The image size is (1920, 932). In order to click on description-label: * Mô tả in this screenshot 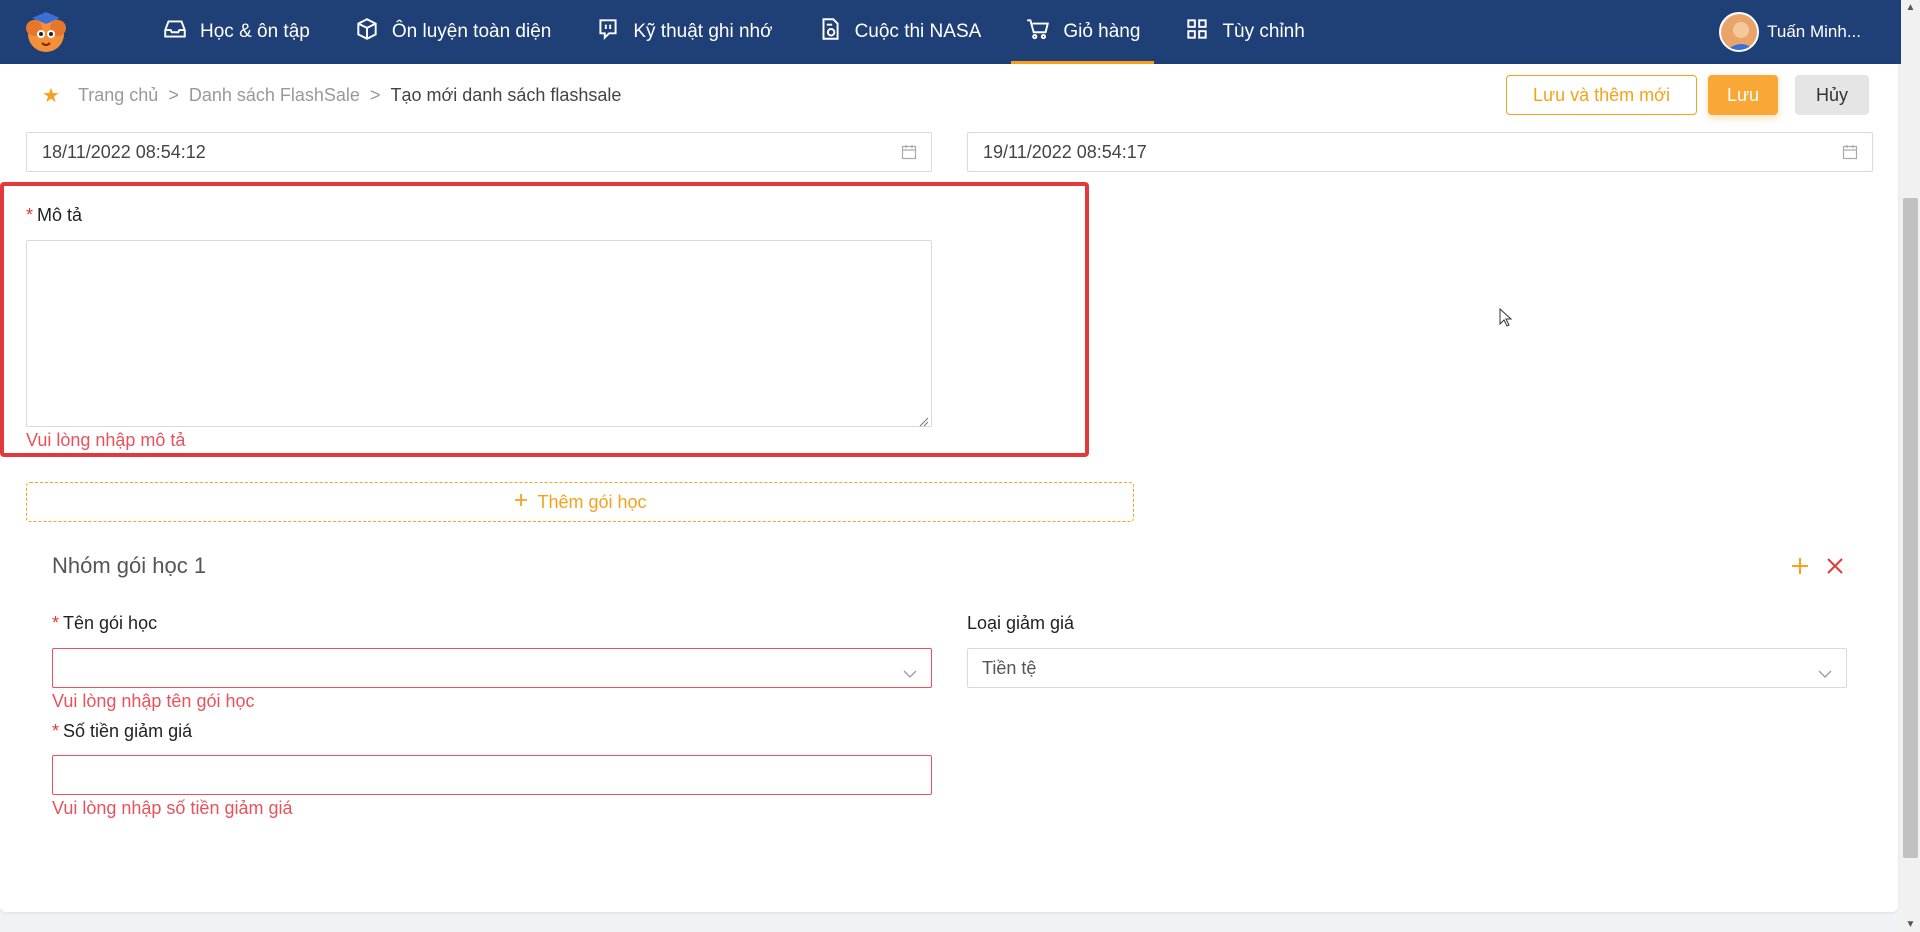, I will do `click(54, 215)`.